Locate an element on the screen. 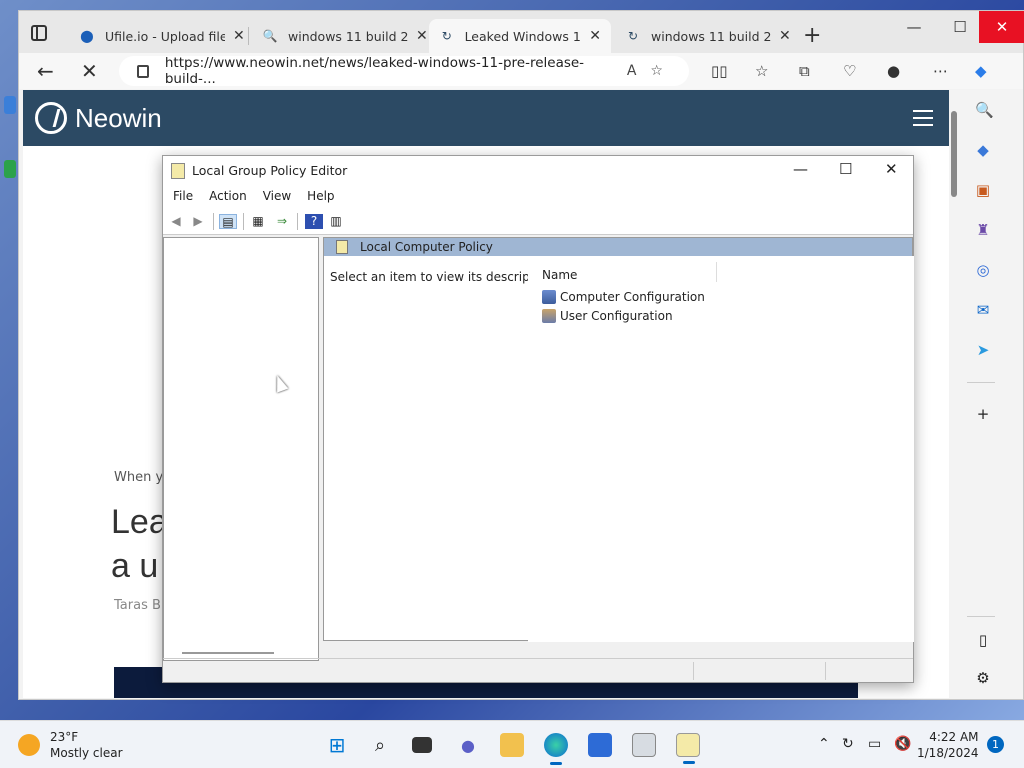 This screenshot has width=1024, height=768. gpedit-app-icon is located at coordinates (178, 170).